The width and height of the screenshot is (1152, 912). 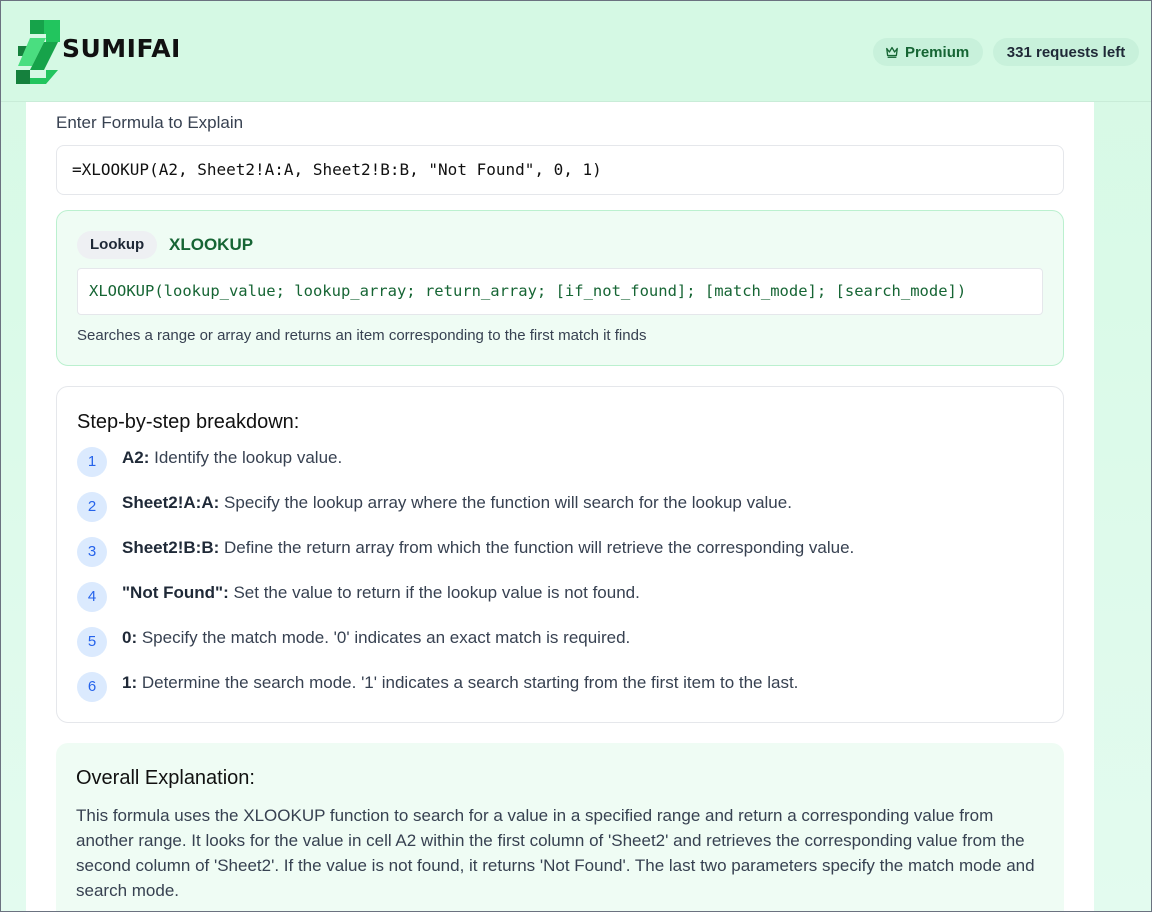 What do you see at coordinates (175, 592) in the screenshot?
I see `step-term: "Not Found":` at bounding box center [175, 592].